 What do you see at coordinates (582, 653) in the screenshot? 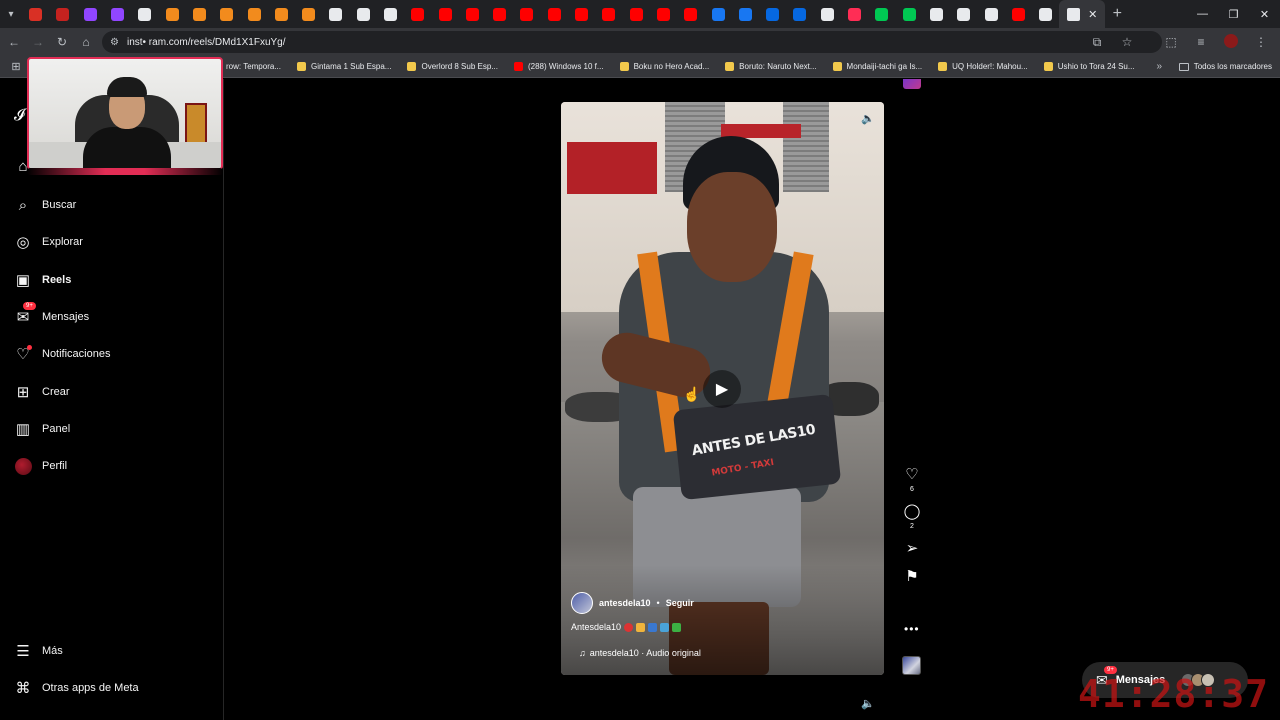
I see `music-note-icon: ♫` at bounding box center [582, 653].